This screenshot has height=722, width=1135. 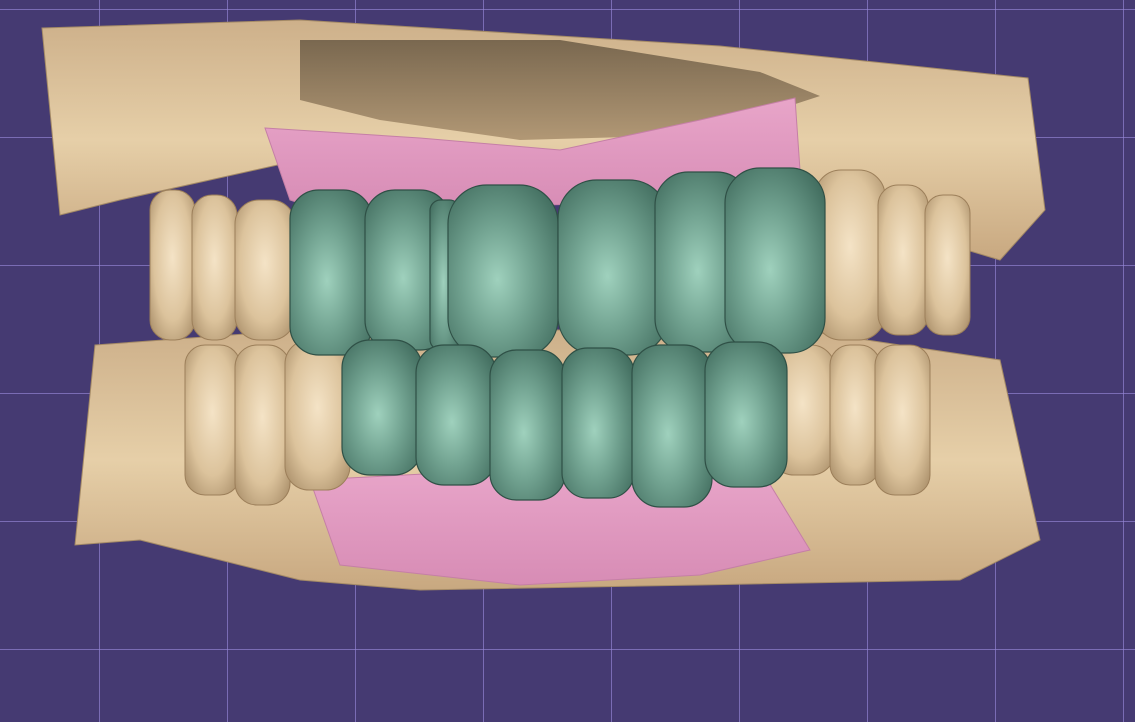 I want to click on right-lower-natural-teeth, so click(x=850, y=420).